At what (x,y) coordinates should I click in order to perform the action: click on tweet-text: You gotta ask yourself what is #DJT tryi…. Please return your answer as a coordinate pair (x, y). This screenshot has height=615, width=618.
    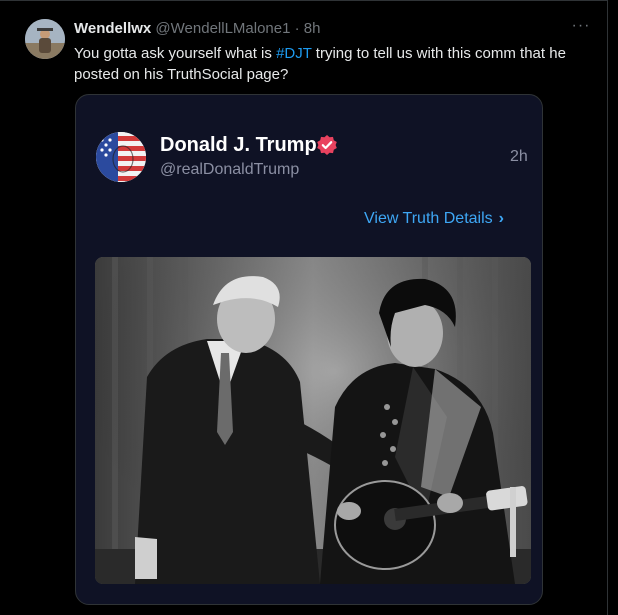
    Looking at the image, I should click on (334, 64).